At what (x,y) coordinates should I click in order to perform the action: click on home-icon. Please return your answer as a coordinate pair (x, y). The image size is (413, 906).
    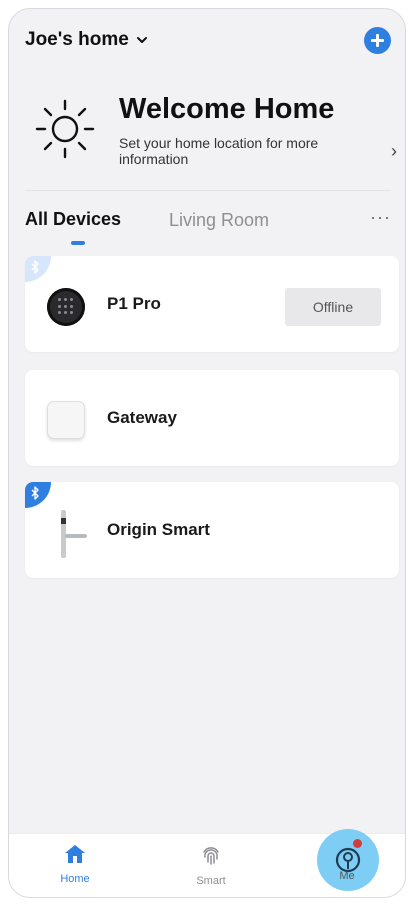
    Looking at the image, I should click on (75, 854).